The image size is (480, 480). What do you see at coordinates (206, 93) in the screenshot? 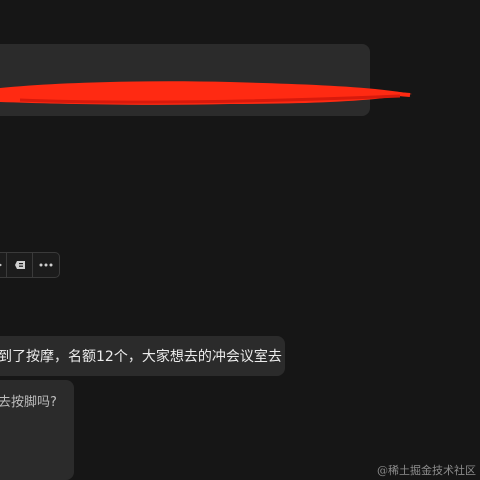
I see `redaction-scribble` at bounding box center [206, 93].